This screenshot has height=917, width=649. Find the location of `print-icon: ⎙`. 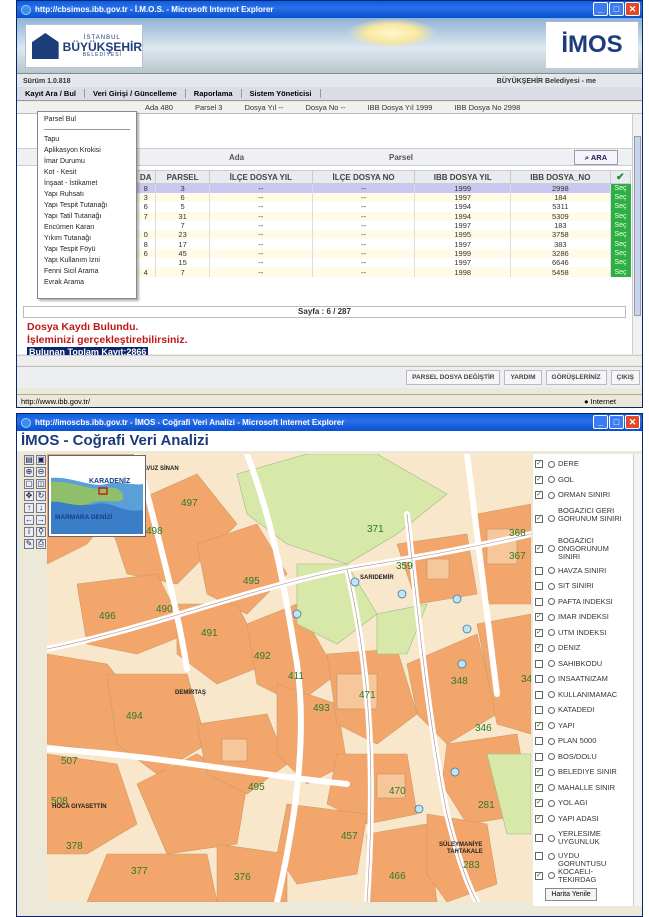

print-icon: ⎙ is located at coordinates (41, 544).